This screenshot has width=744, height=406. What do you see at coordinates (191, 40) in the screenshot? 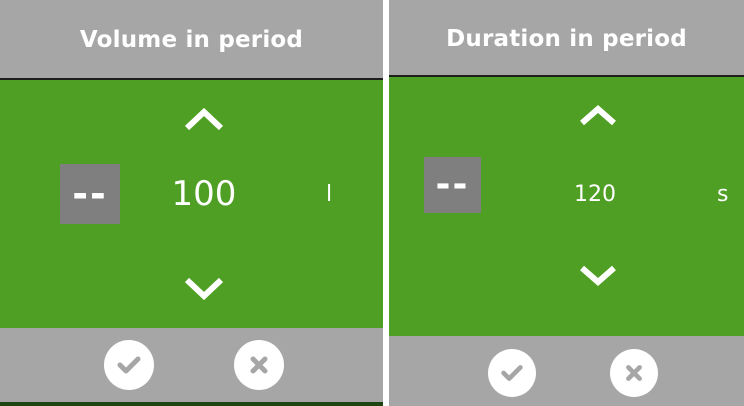
I see `dialog-title: Volume in period` at bounding box center [191, 40].